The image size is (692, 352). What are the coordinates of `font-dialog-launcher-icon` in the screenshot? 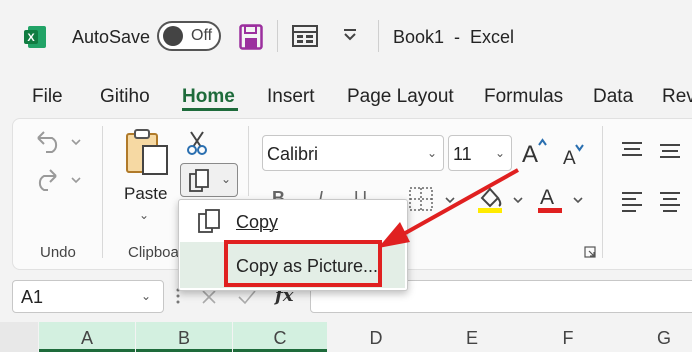 It's located at (590, 254).